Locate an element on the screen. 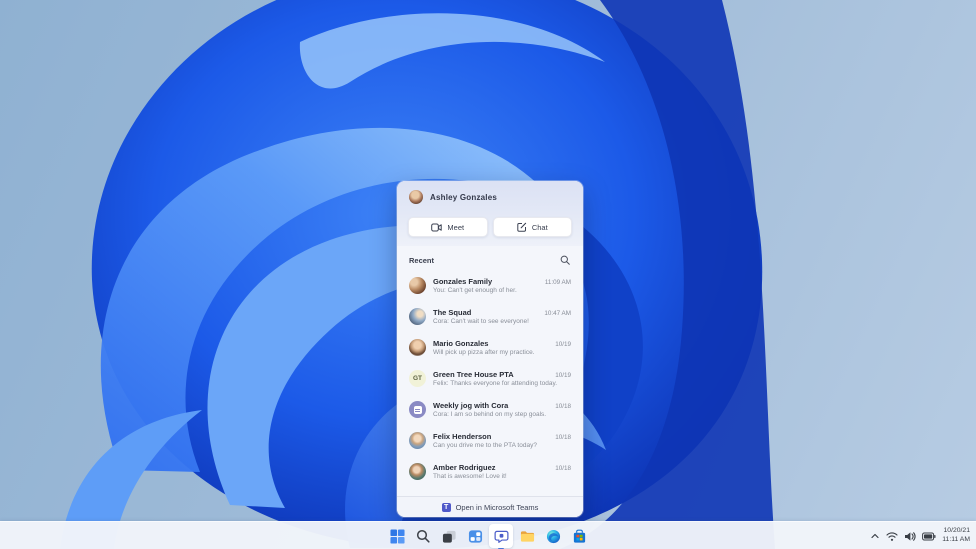 This screenshot has height=549, width=976. edge-browser-icon is located at coordinates (553, 536).